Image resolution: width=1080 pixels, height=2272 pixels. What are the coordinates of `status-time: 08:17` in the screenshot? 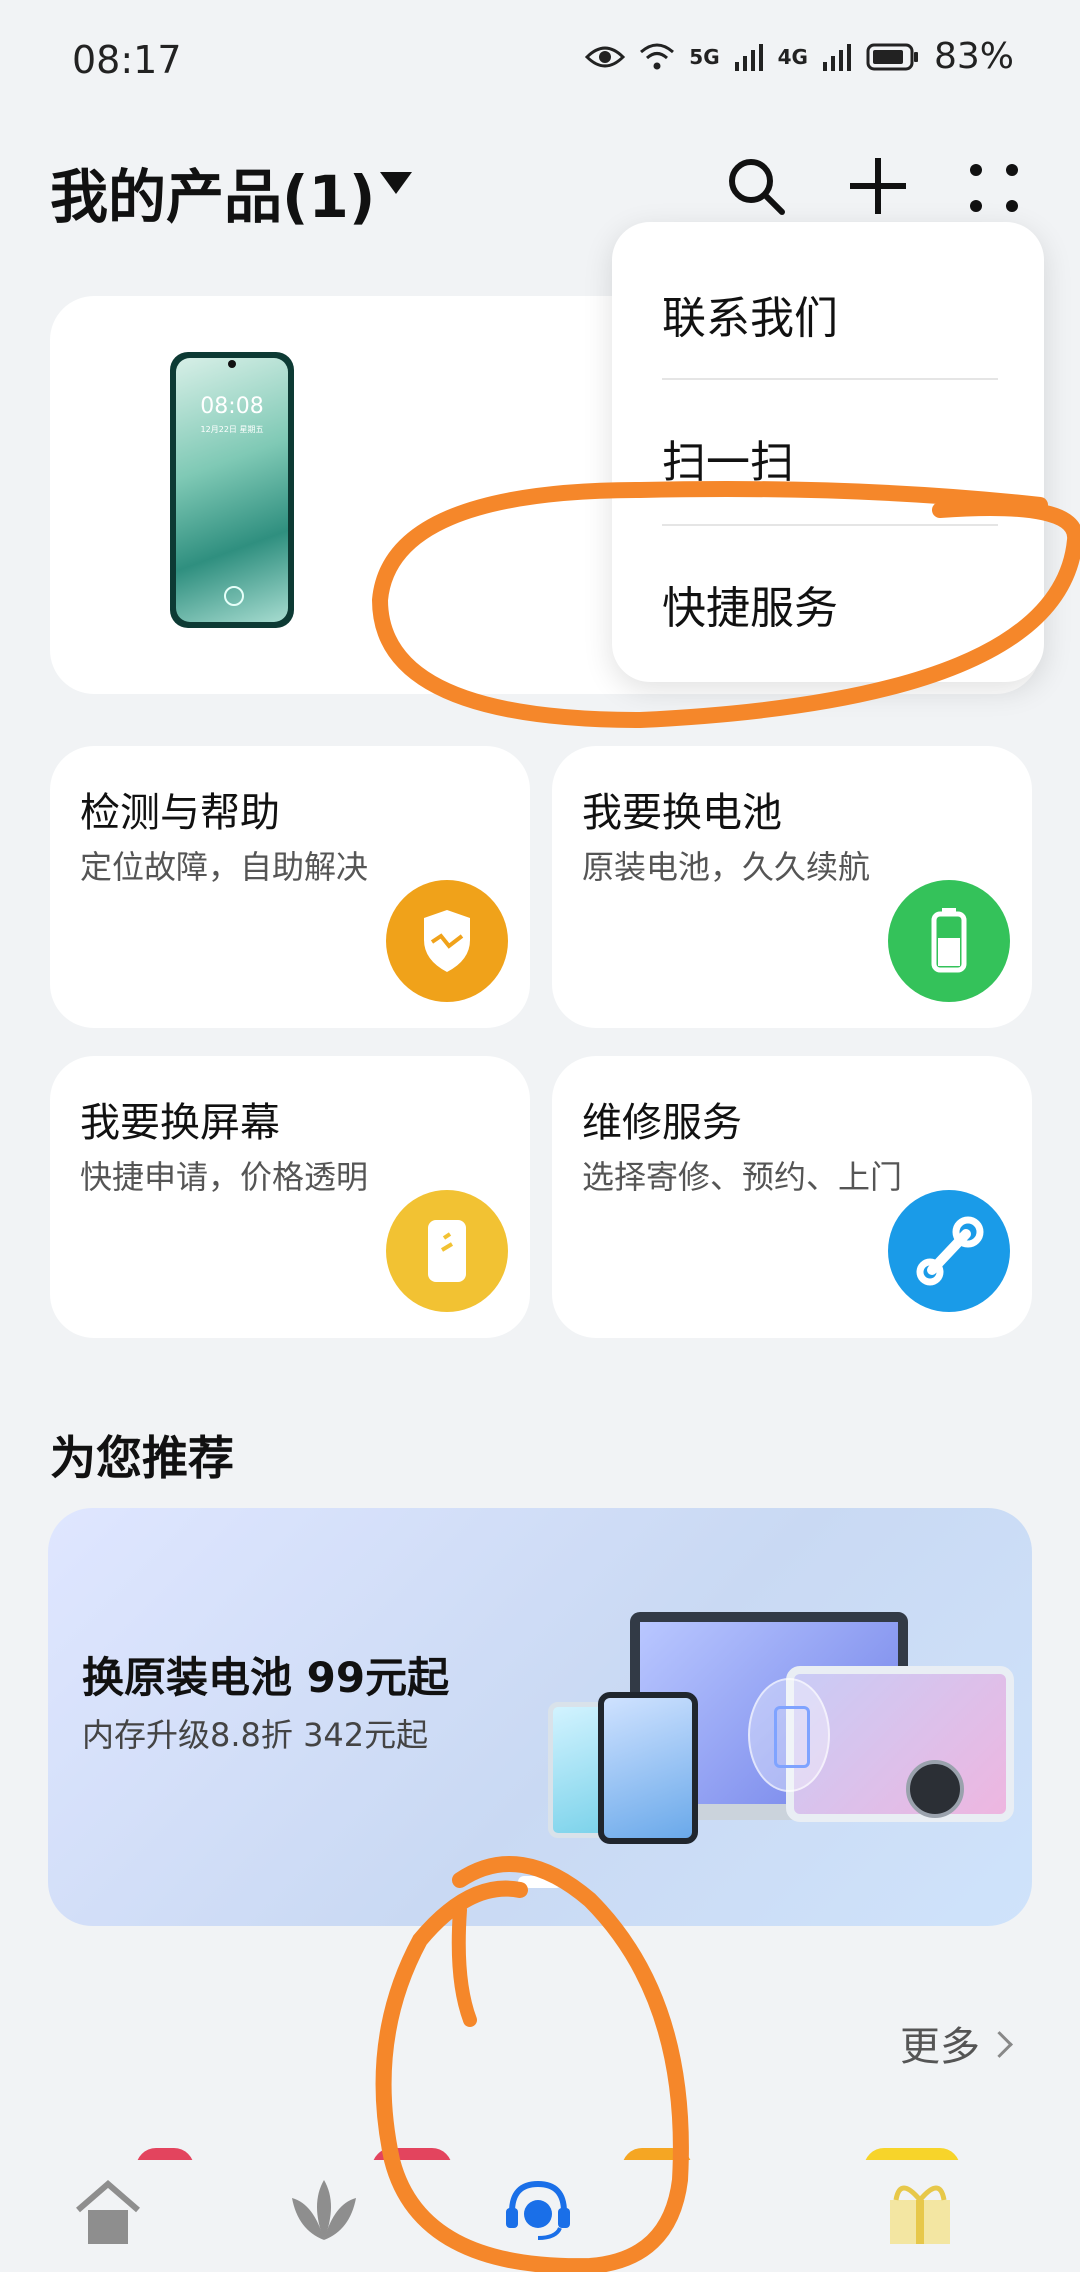 It's located at (127, 60).